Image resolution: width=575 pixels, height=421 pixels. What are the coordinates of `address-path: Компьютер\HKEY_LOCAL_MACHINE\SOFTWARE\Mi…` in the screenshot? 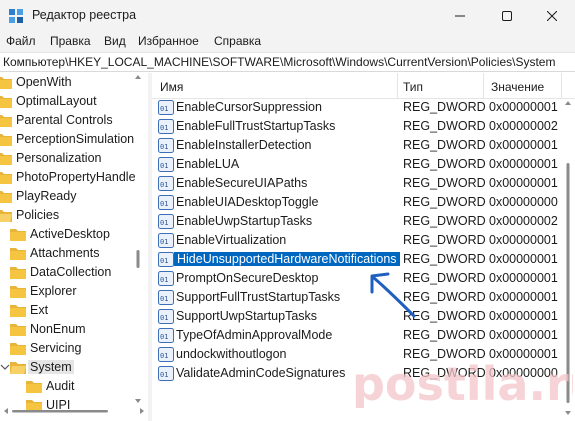 It's located at (279, 62).